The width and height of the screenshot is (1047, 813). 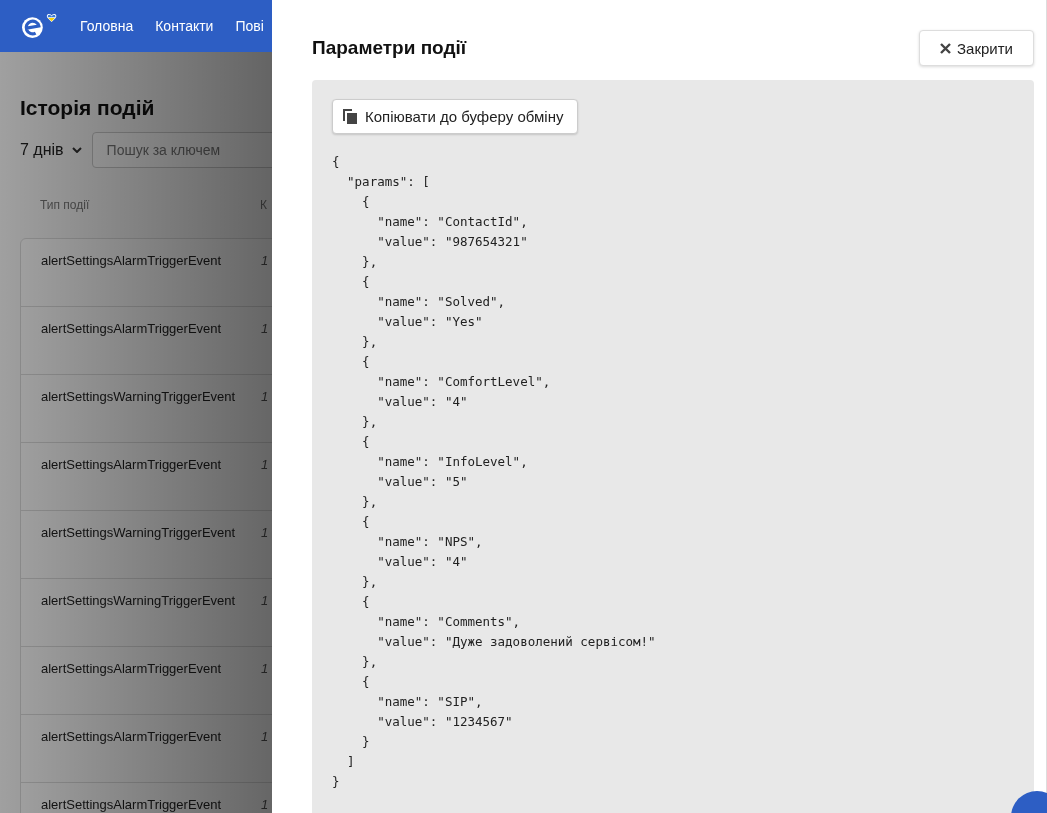 I want to click on search-field: Пошук за ключем, so click(x=181, y=150).